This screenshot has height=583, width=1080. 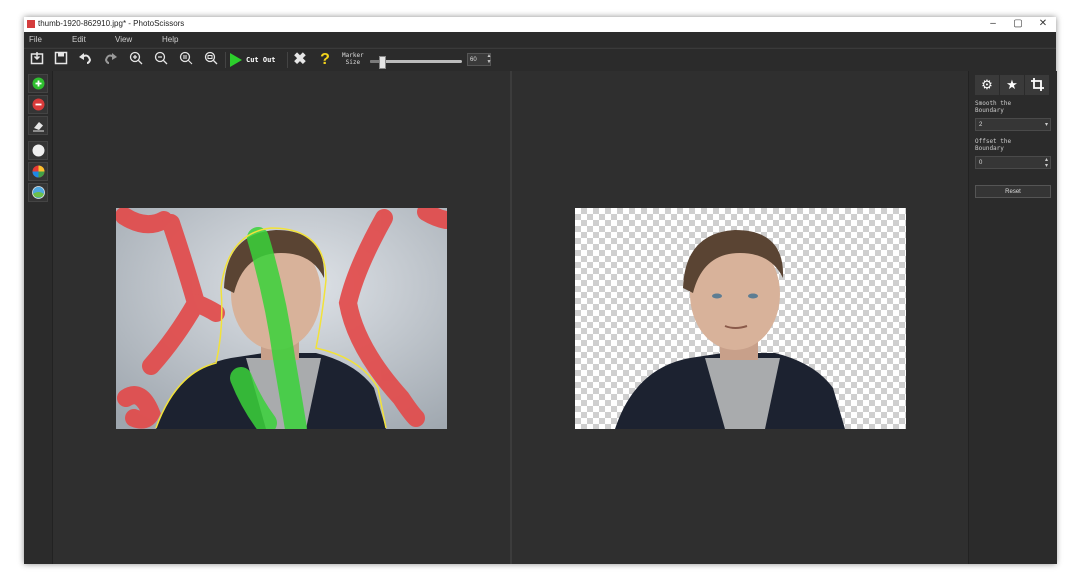 I want to click on menu-file: File, so click(x=35, y=39).